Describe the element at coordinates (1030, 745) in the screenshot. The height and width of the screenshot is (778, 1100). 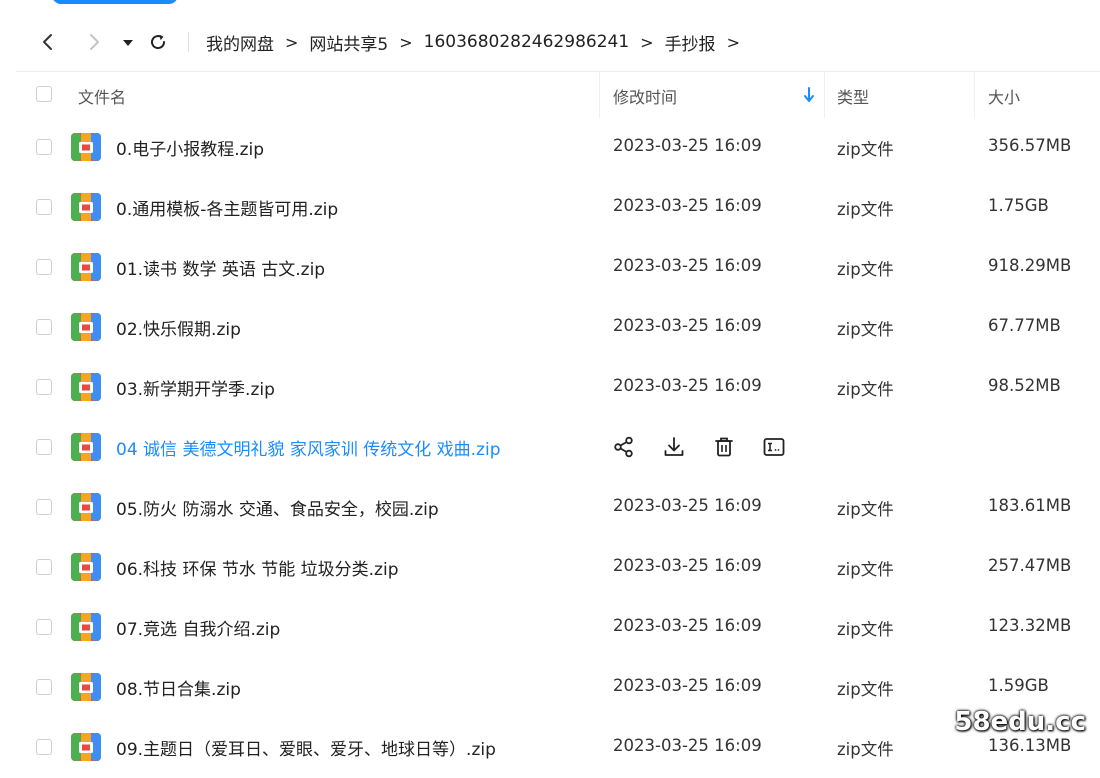
I see `file-size: 136.13MB` at that location.